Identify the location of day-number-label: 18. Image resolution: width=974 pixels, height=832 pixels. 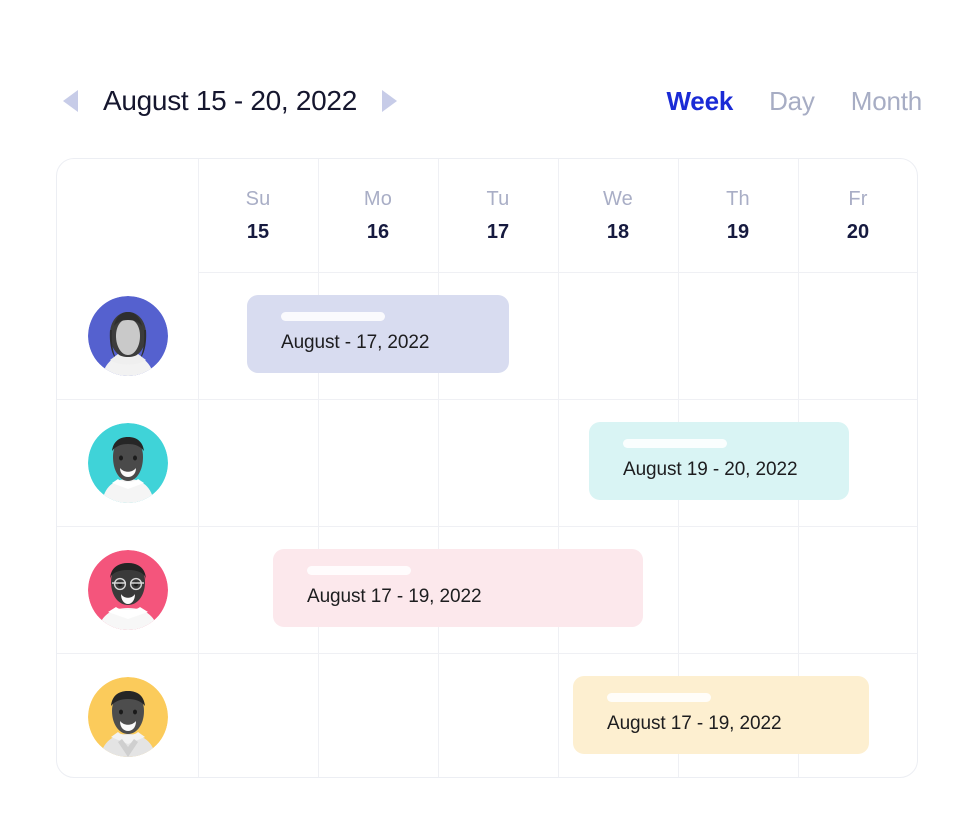
(618, 231).